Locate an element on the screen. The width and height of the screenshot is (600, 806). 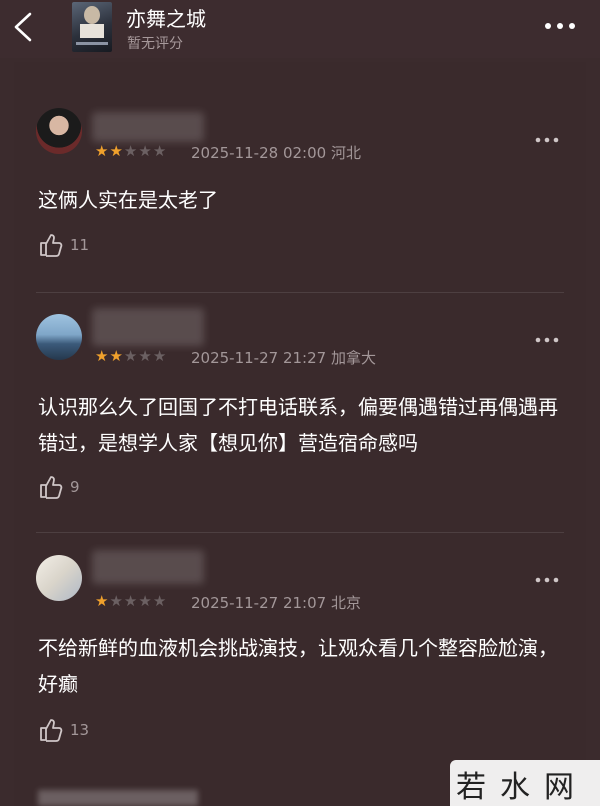
chevron-left-icon is located at coordinates (23, 27).